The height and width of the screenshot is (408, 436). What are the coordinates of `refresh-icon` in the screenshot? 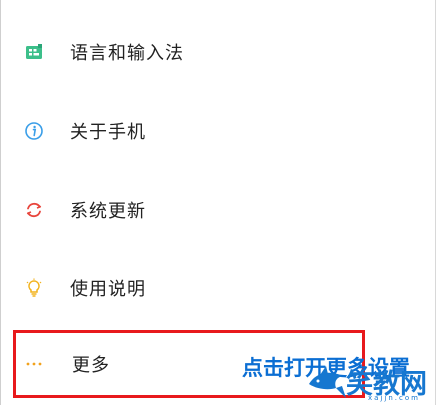 It's located at (34, 210).